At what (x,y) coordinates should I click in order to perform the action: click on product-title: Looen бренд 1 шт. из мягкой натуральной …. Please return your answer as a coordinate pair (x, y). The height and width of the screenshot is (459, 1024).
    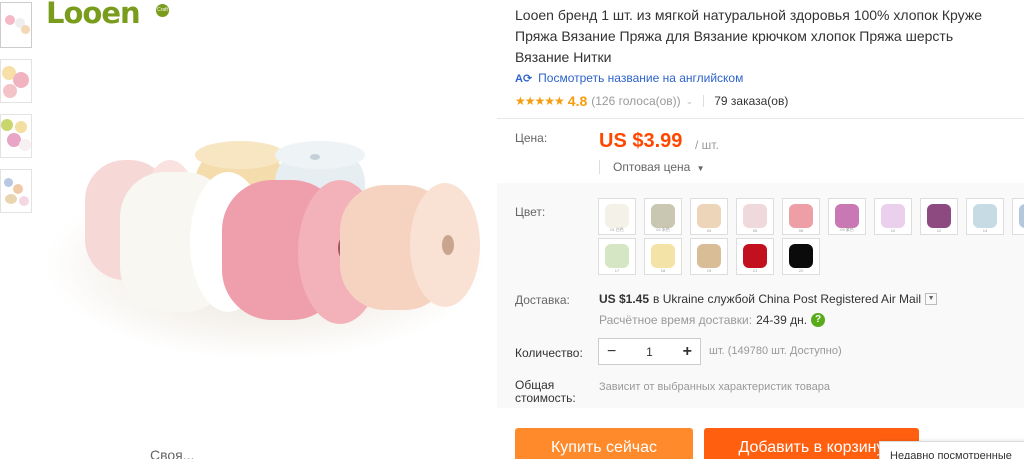
    Looking at the image, I should click on (769, 36).